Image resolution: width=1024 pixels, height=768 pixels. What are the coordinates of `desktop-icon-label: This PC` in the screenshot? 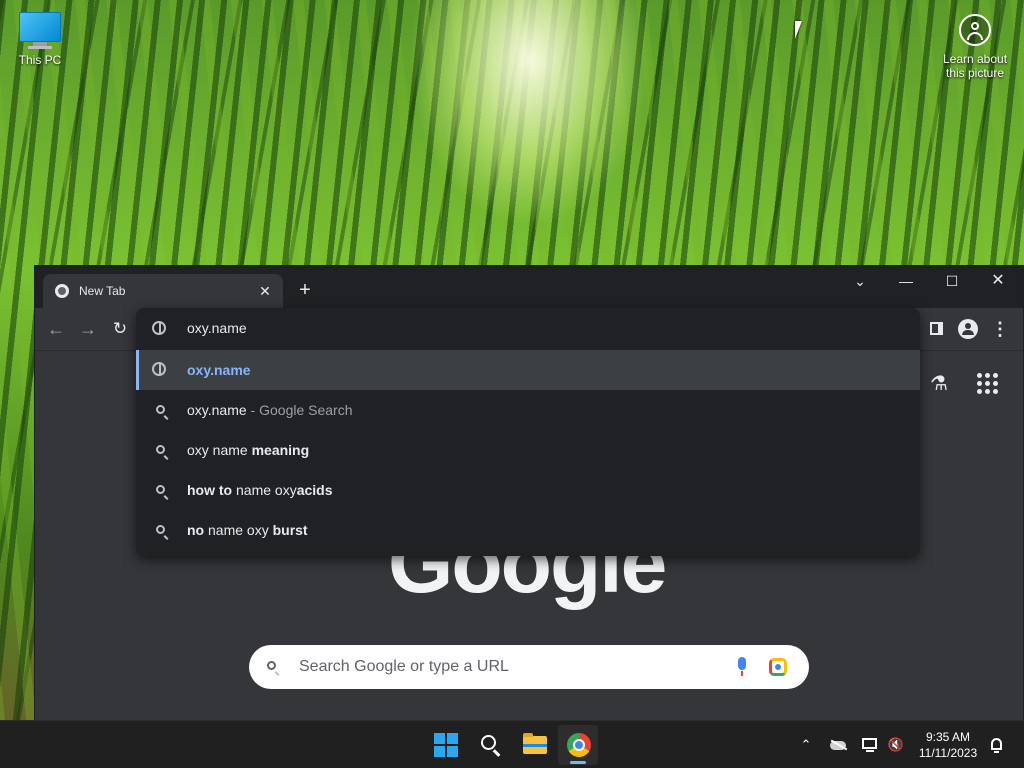 It's located at (40, 60).